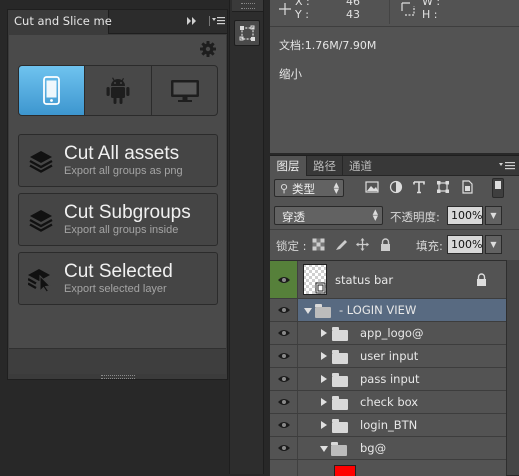 This screenshot has width=519, height=476. What do you see at coordinates (493, 215) in the screenshot?
I see `opacity-dropdown-button: ▼` at bounding box center [493, 215].